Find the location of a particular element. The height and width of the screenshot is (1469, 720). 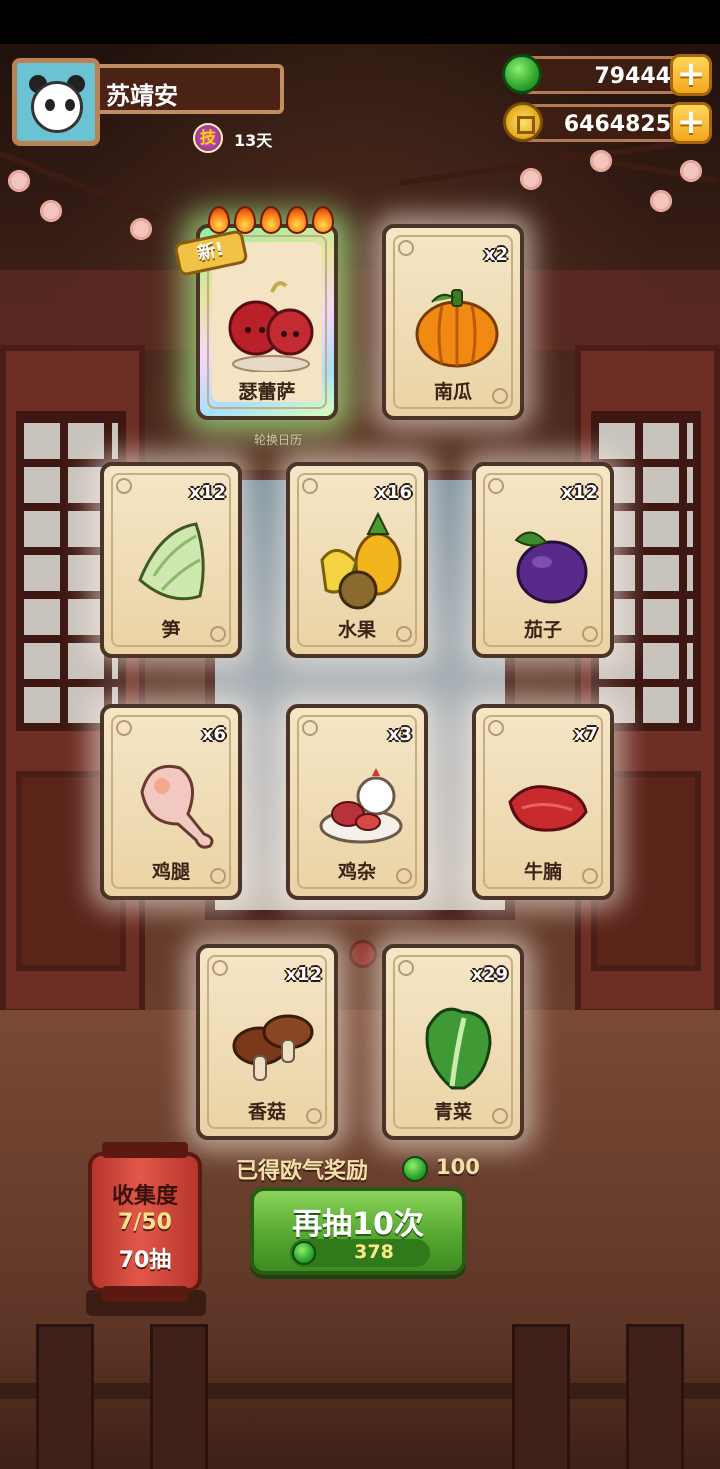

collection-lantern-button: 收集度 7/50 70抽 is located at coordinates (145, 1222).